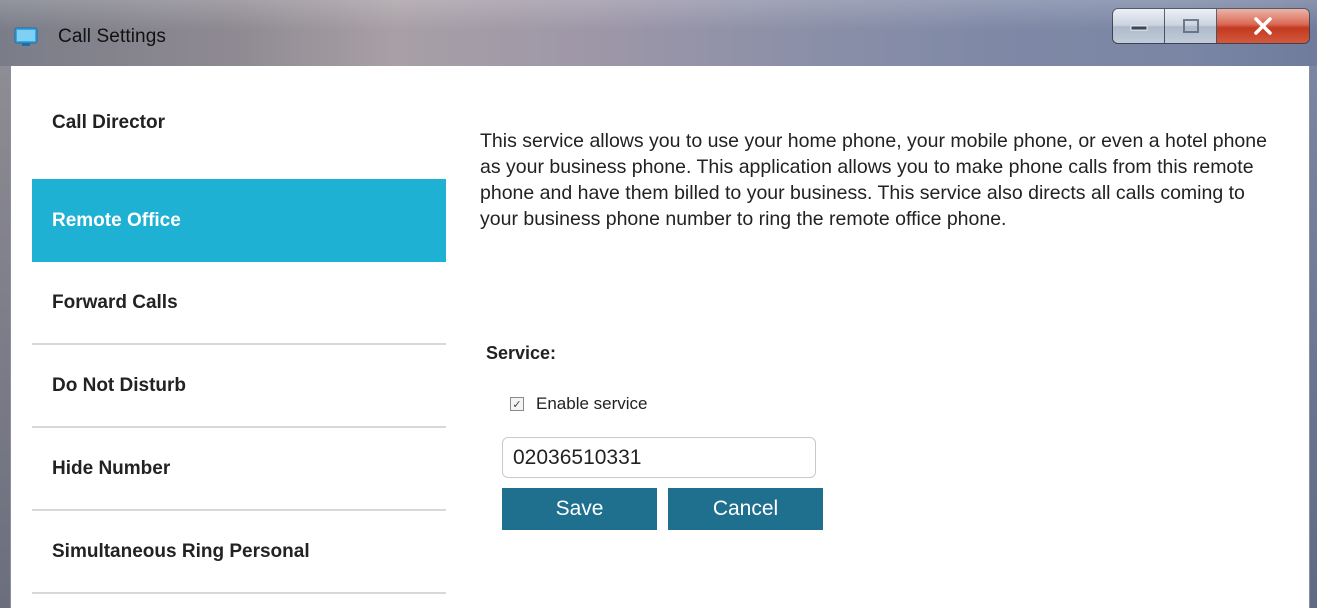 The height and width of the screenshot is (608, 1317). What do you see at coordinates (181, 551) in the screenshot?
I see `nav-item-label: Simultaneous Ring Personal` at bounding box center [181, 551].